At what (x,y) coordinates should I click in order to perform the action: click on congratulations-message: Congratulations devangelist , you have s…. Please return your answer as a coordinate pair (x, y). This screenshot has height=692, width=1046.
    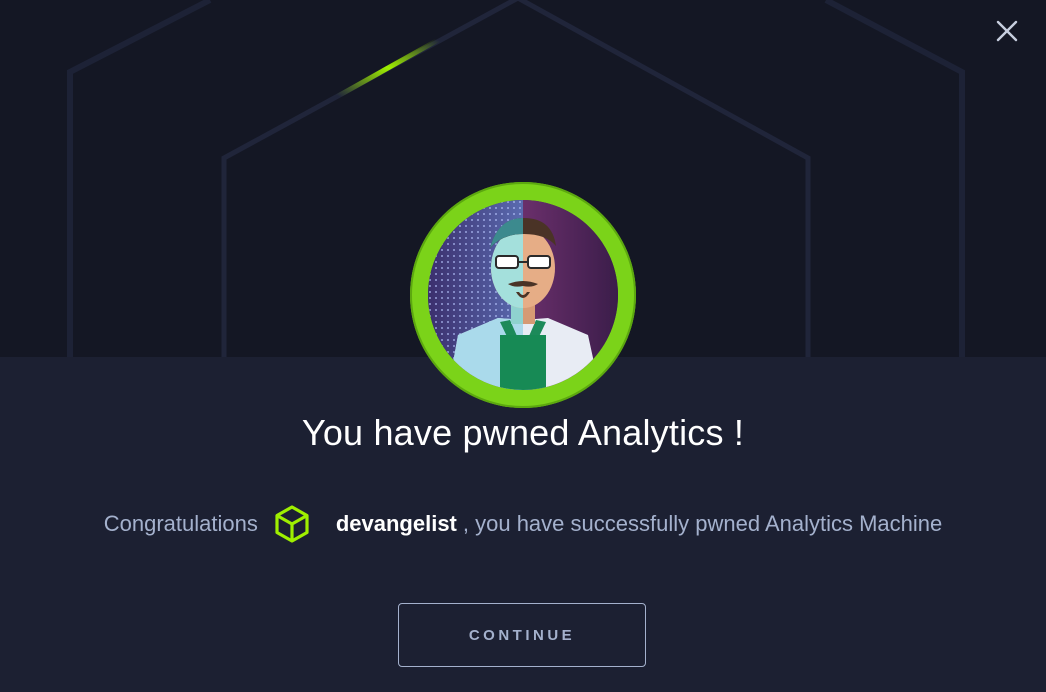
    Looking at the image, I should click on (523, 524).